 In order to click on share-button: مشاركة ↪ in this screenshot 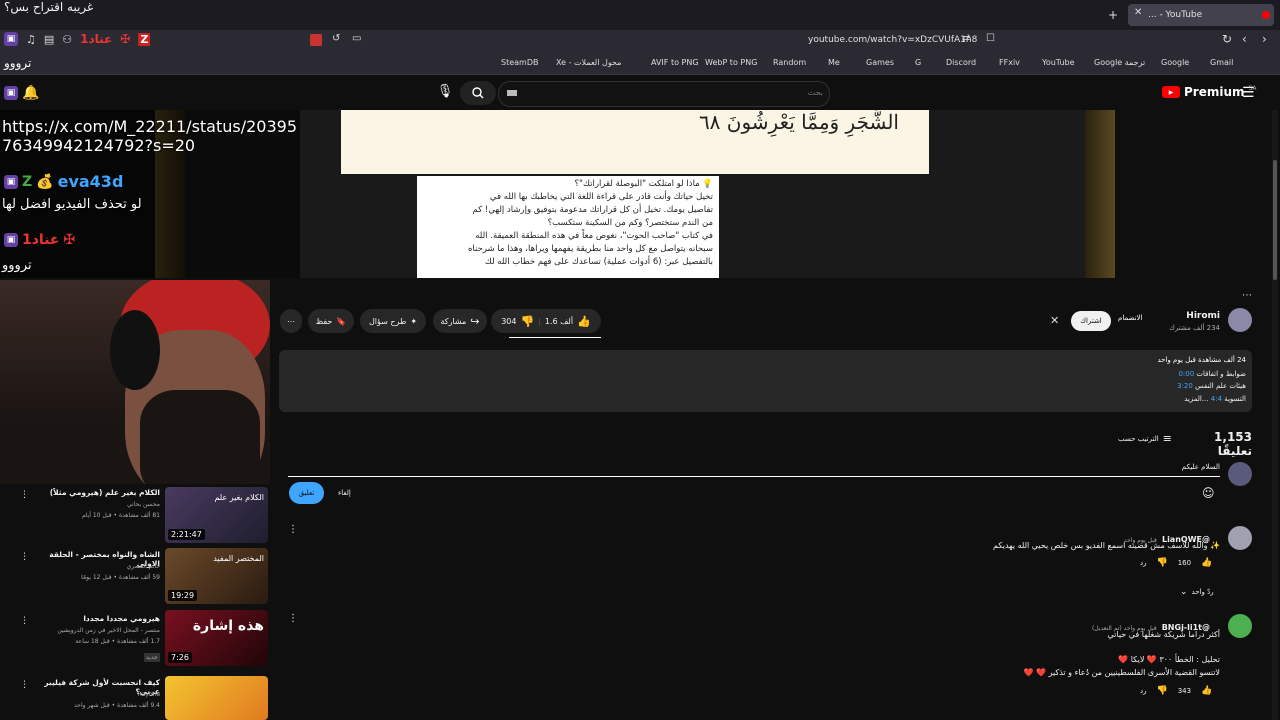, I will do `click(460, 321)`.